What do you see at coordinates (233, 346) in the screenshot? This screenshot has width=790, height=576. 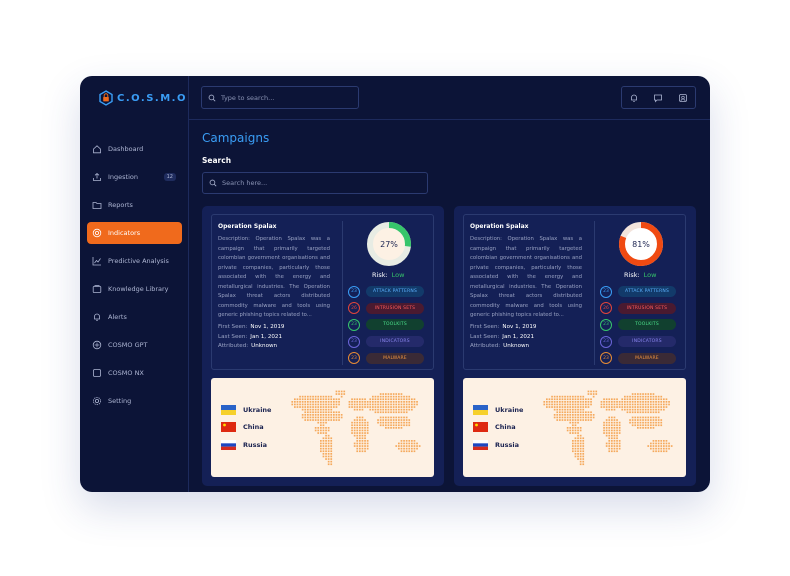 I see `attributed-label: Attributed:` at bounding box center [233, 346].